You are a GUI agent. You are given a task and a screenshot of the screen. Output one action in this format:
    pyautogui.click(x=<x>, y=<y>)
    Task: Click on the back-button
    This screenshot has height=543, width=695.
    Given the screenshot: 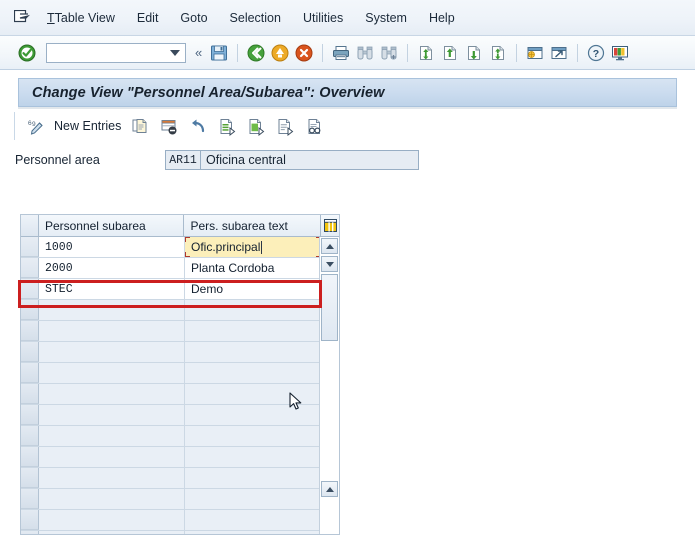 What is the action you would take?
    pyautogui.click(x=256, y=53)
    